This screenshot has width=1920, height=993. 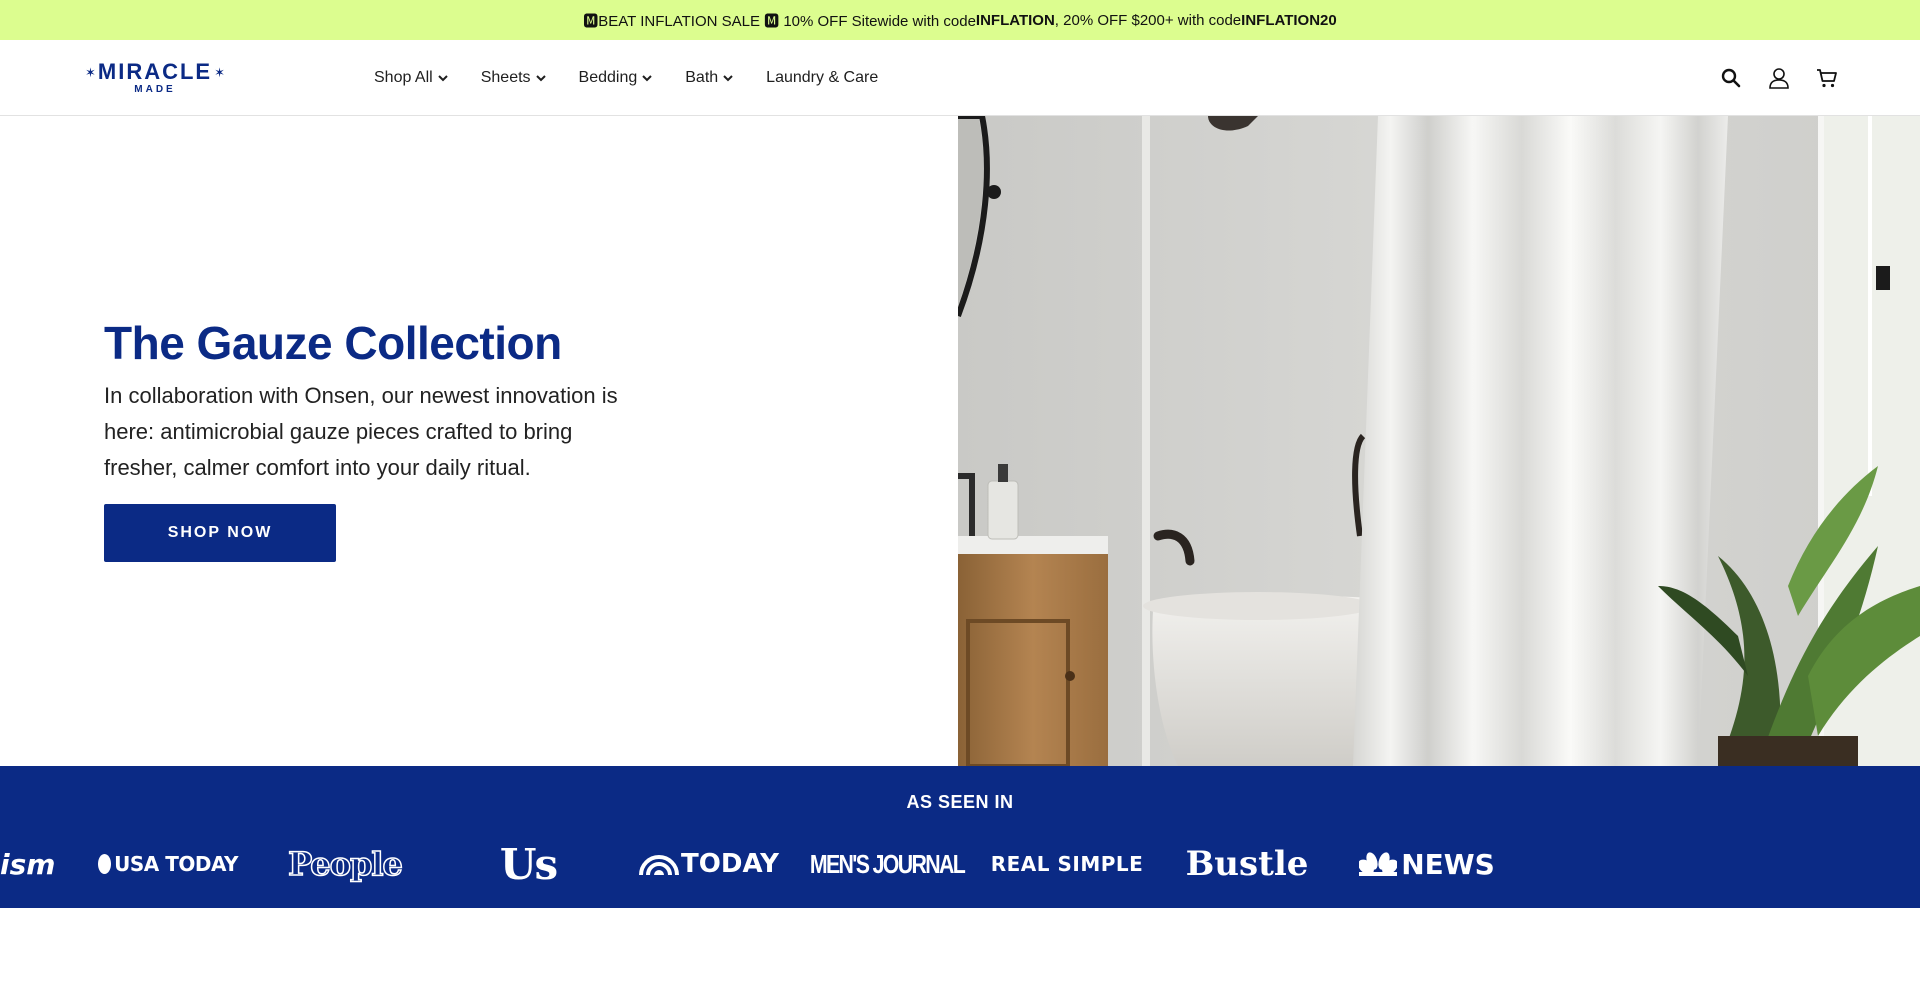 I want to click on nav-item-label: Bedding, so click(x=608, y=77).